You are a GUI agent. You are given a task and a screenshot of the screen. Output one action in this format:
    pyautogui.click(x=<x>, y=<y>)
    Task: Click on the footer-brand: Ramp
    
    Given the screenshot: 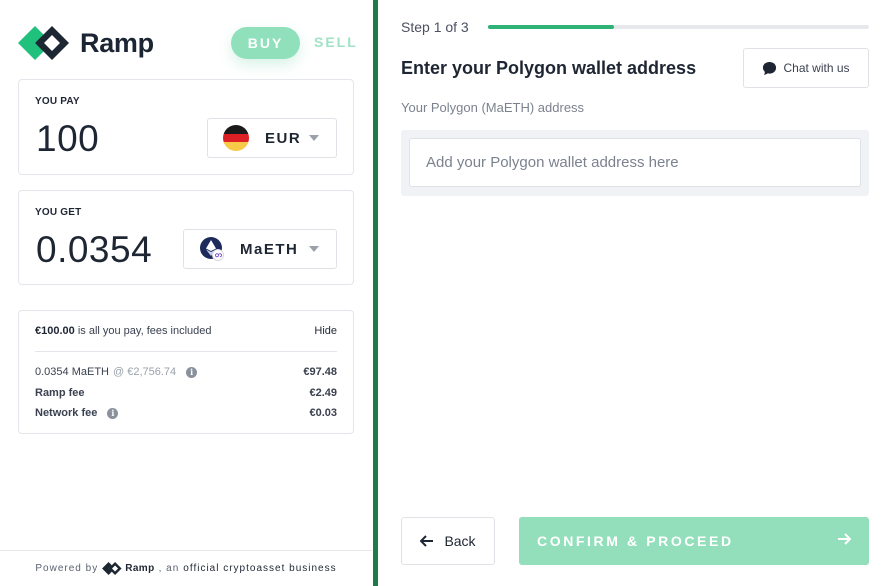 What is the action you would take?
    pyautogui.click(x=128, y=568)
    